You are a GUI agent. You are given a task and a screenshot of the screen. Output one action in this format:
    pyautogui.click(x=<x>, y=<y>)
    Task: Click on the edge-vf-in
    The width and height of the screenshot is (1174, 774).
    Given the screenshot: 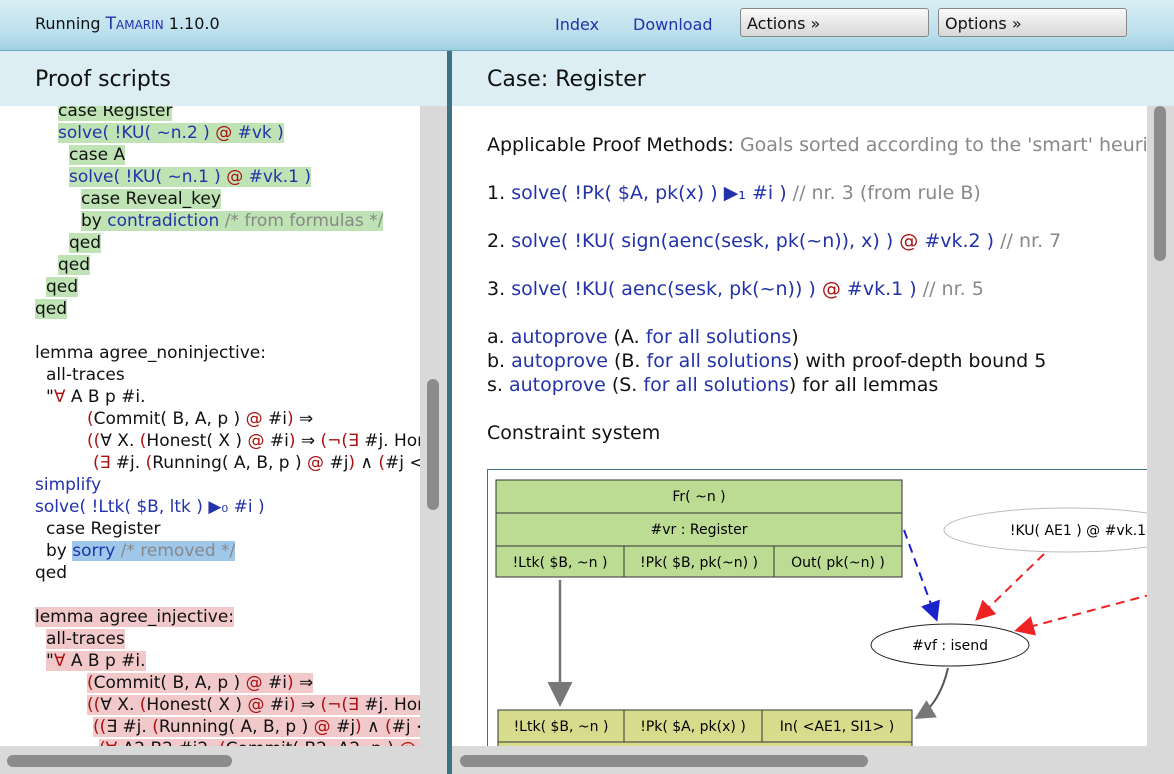 What is the action you would take?
    pyautogui.click(x=931, y=693)
    